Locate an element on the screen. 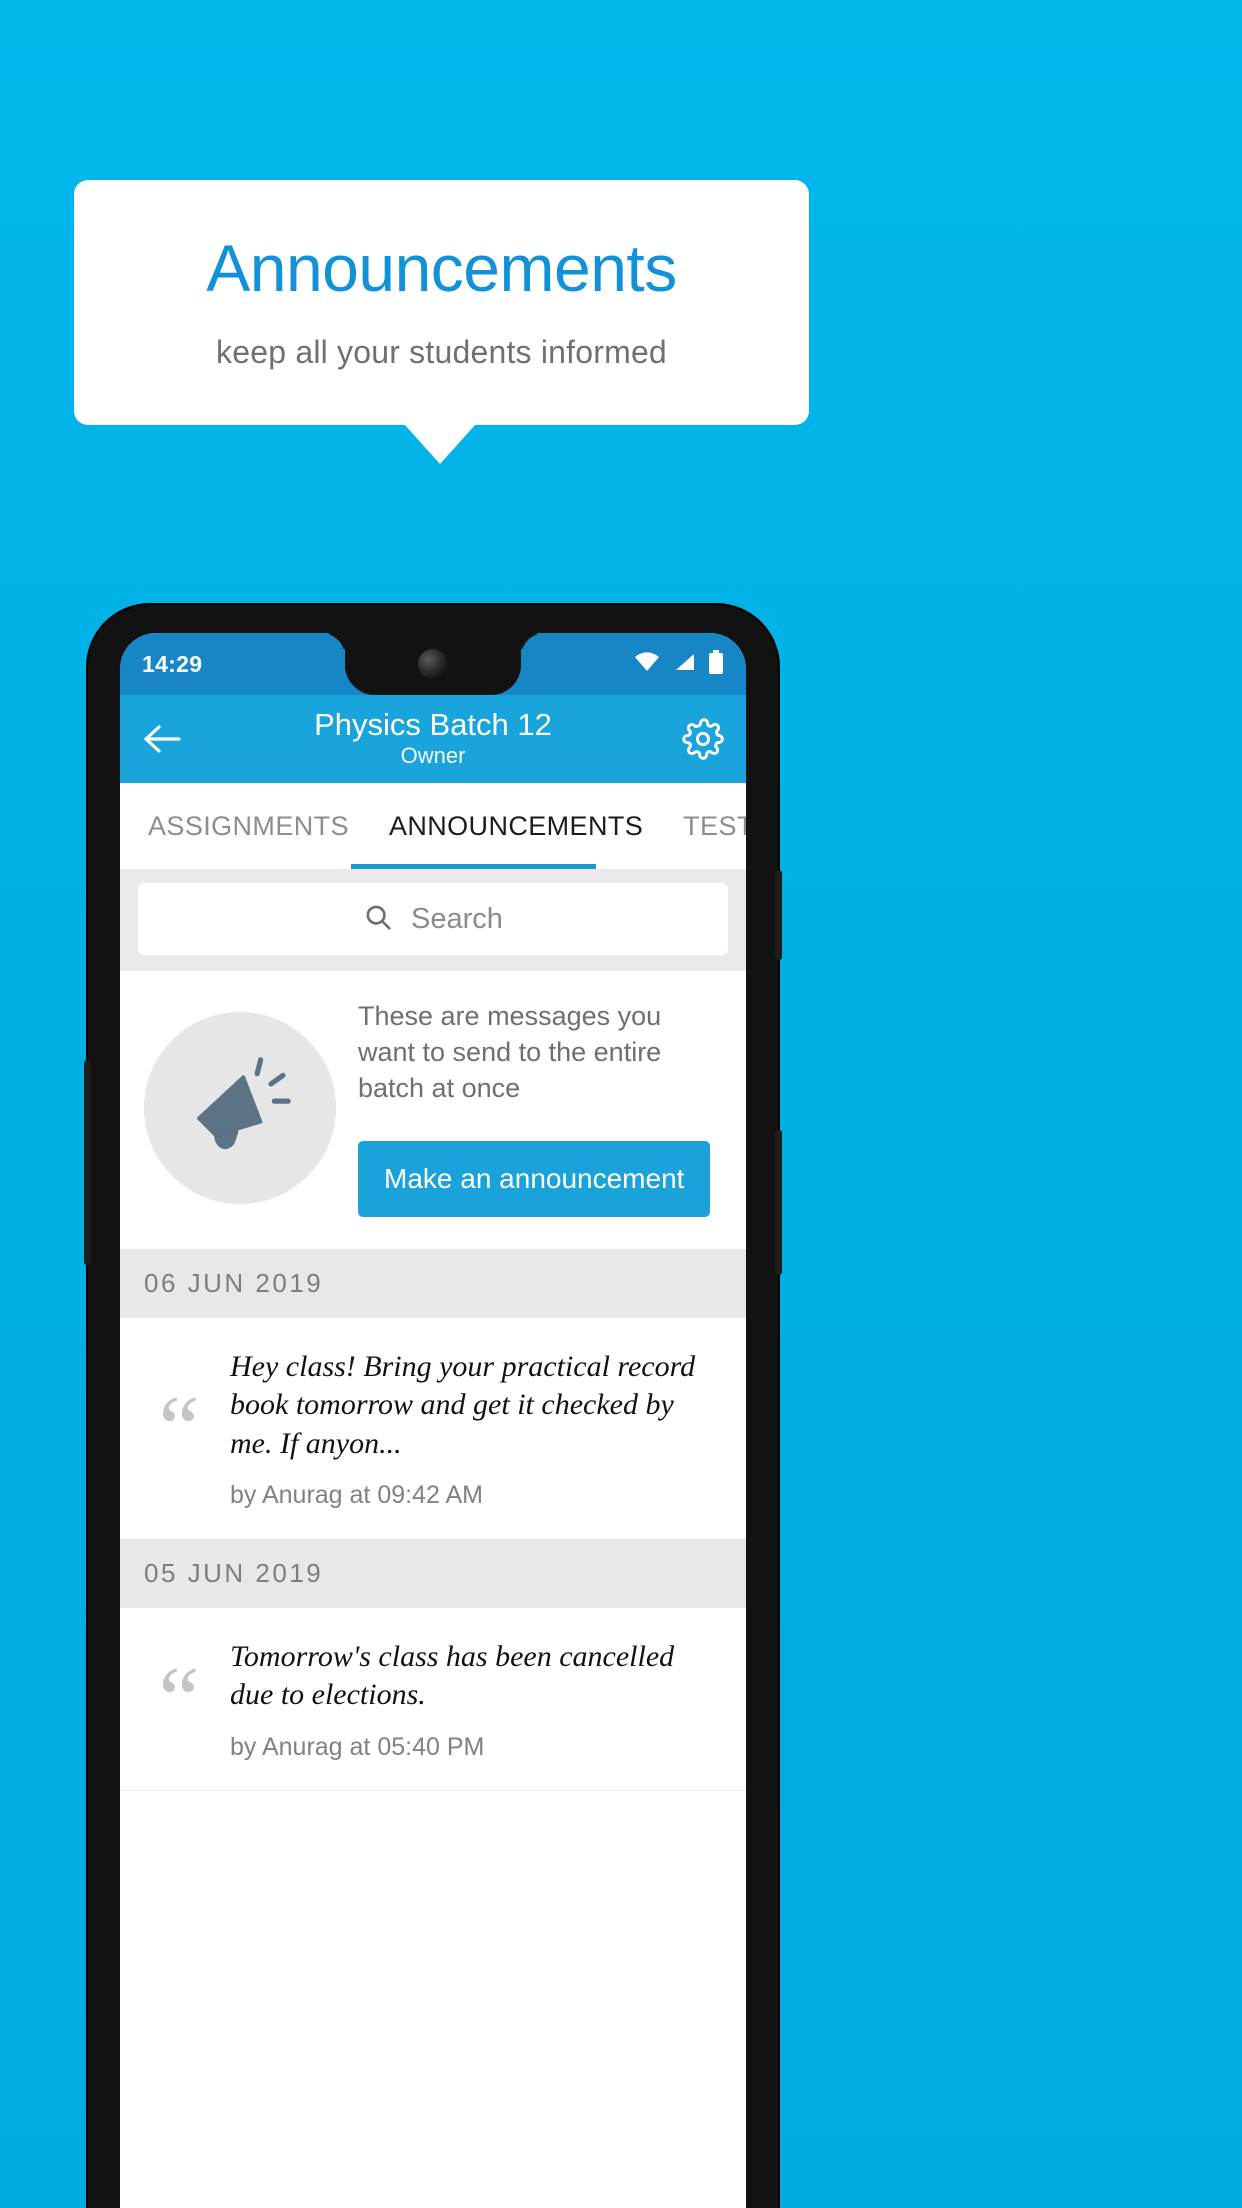 Image resolution: width=1242 pixels, height=2208 pixels. phone-side-button is located at coordinates (87, 1162).